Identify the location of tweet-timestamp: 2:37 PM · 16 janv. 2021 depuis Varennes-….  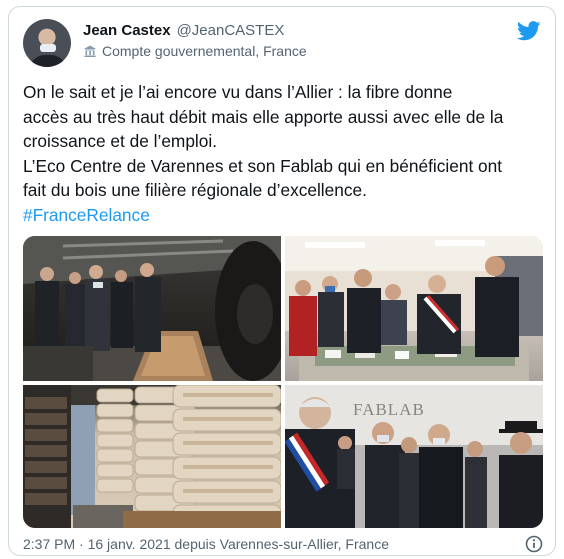
(206, 544).